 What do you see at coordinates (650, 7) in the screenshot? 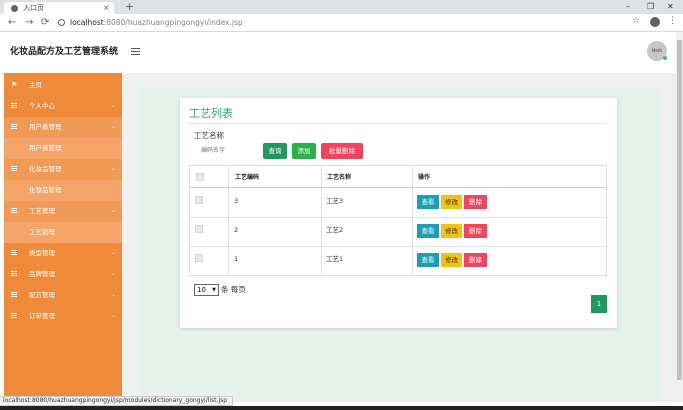
I see `restore-icon: ❐` at bounding box center [650, 7].